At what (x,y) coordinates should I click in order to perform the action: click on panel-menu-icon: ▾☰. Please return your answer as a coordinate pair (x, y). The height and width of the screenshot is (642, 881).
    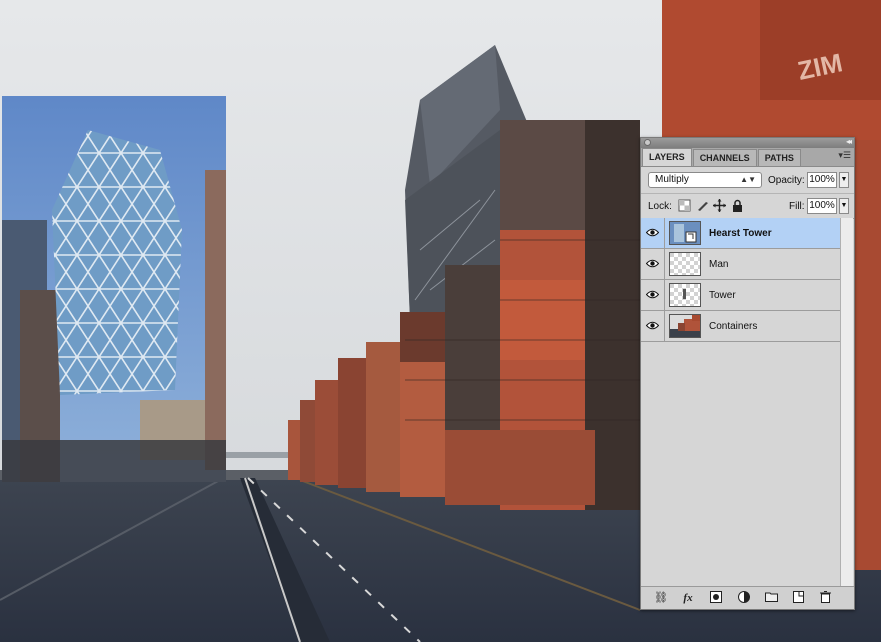
    Looking at the image, I should click on (844, 155).